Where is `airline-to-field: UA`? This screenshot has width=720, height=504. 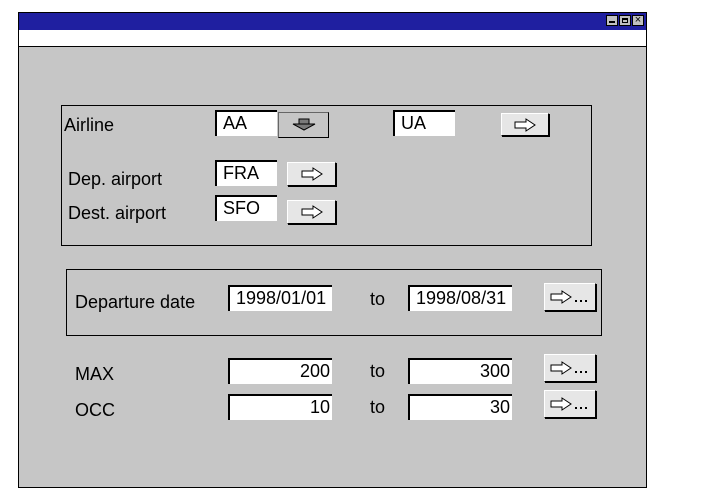
airline-to-field: UA is located at coordinates (424, 123).